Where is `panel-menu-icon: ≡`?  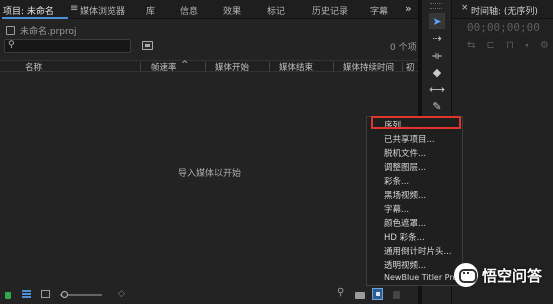 panel-menu-icon: ≡ is located at coordinates (74, 8).